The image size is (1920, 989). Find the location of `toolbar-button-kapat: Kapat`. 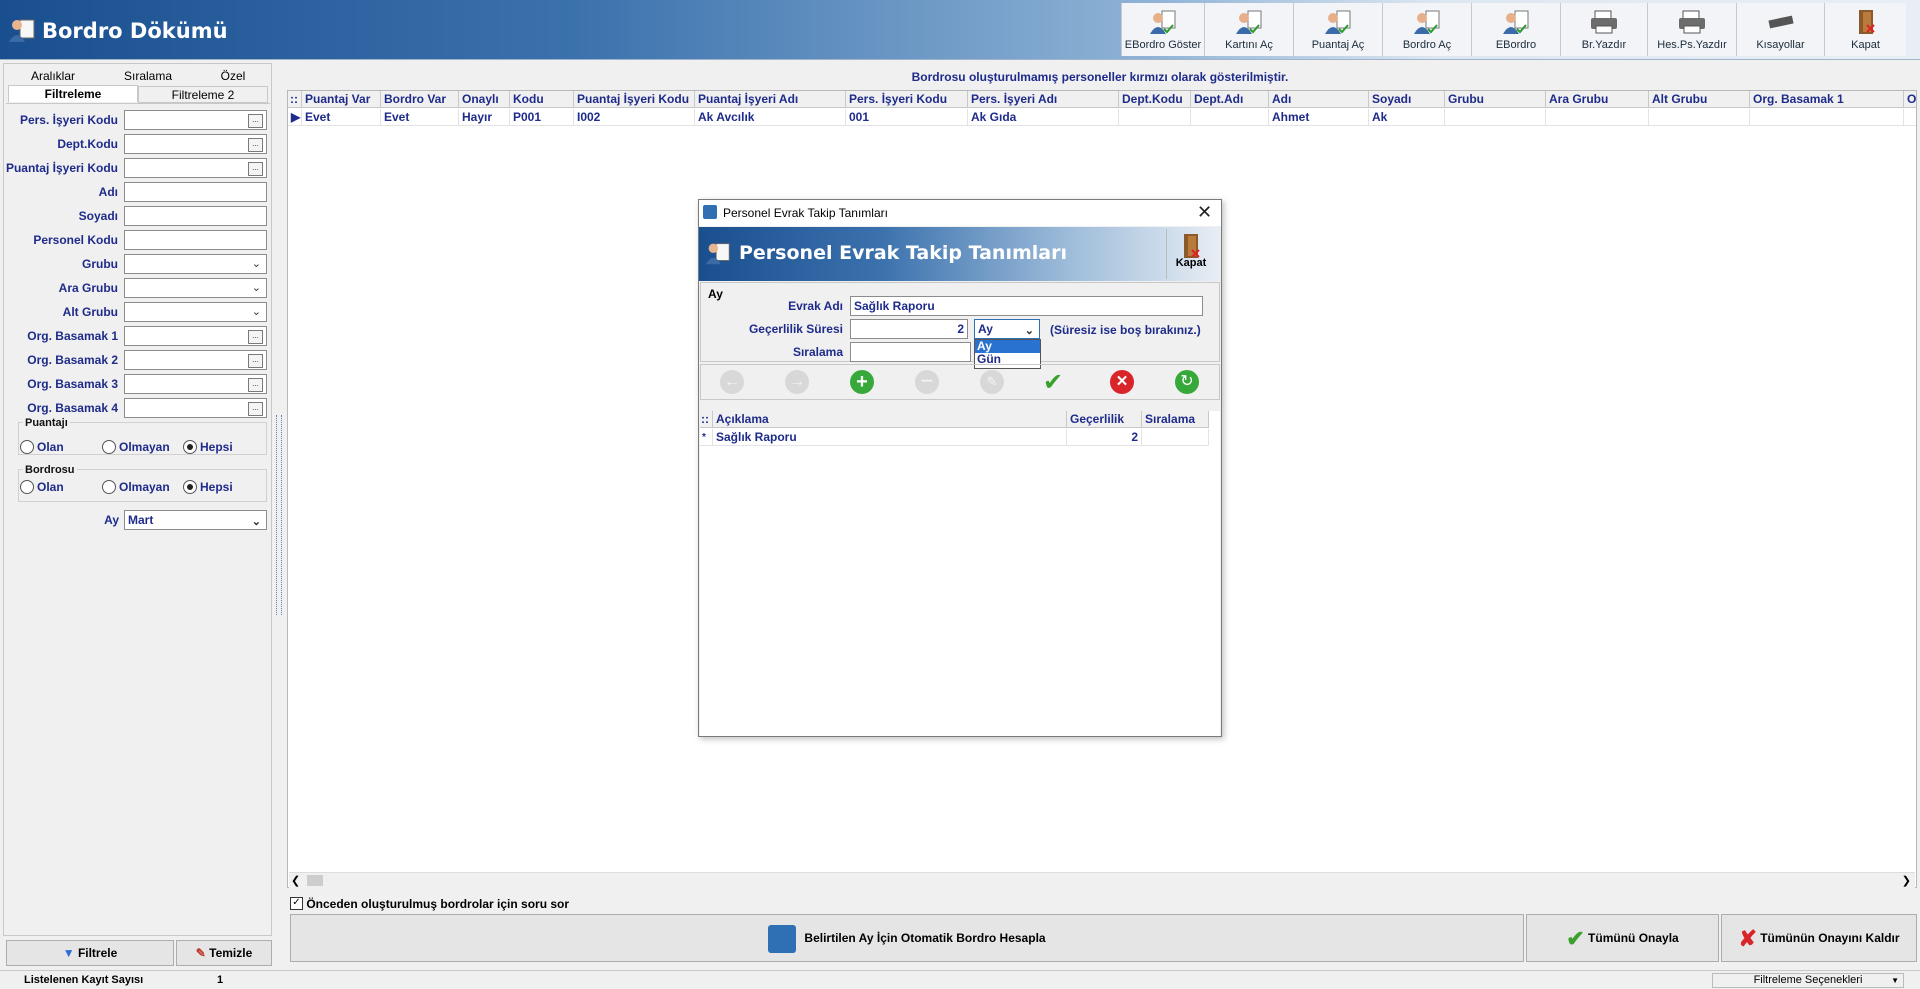

toolbar-button-kapat: Kapat is located at coordinates (1865, 29).